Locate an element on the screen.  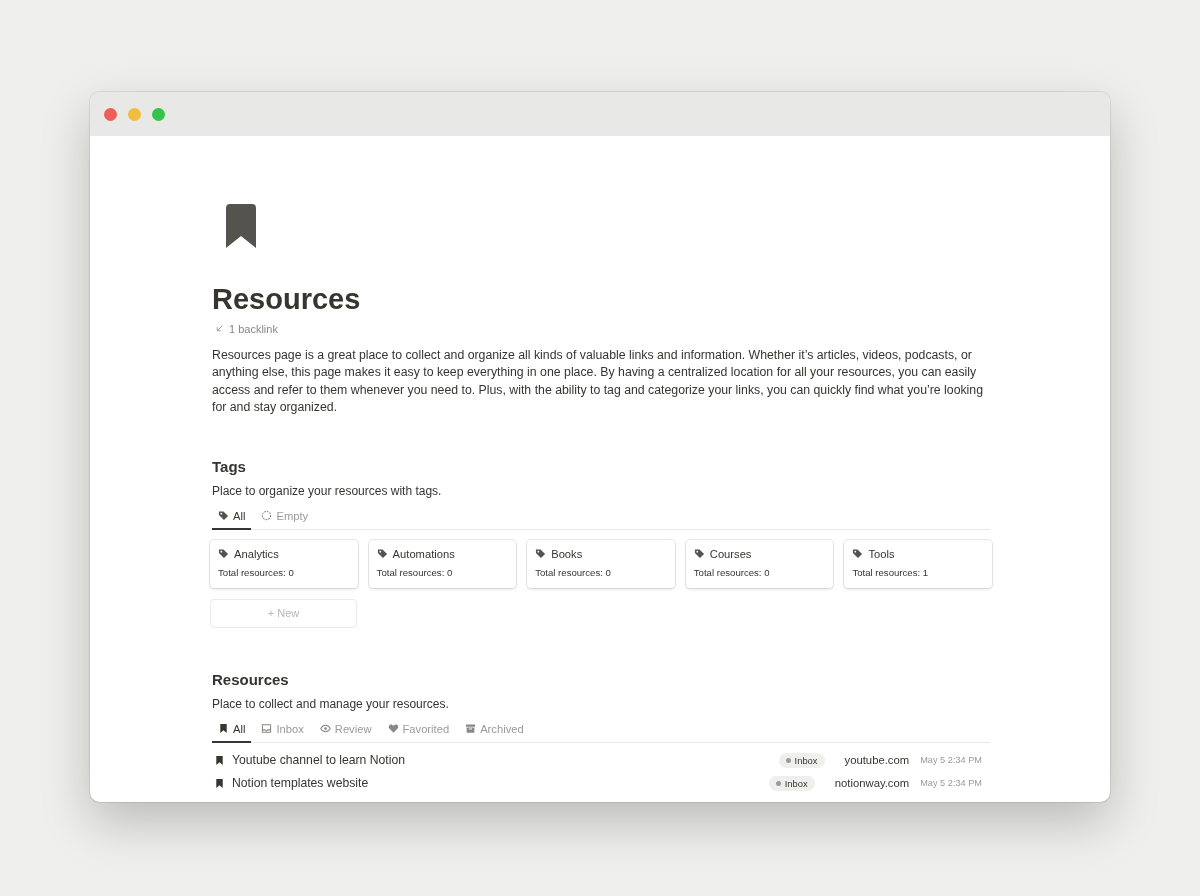
minimize-button is located at coordinates (134, 114).